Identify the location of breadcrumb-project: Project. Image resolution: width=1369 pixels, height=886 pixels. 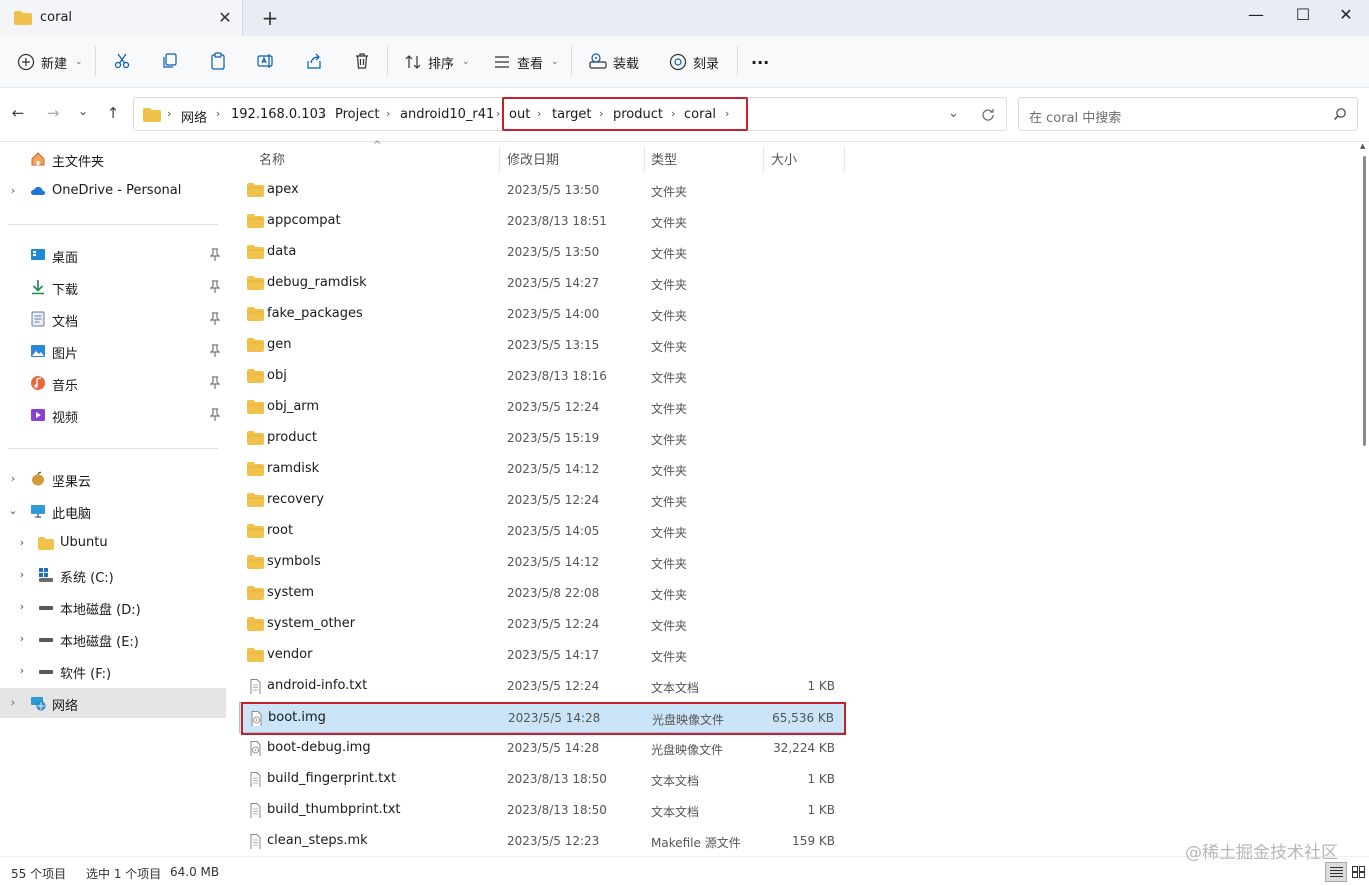
(357, 114).